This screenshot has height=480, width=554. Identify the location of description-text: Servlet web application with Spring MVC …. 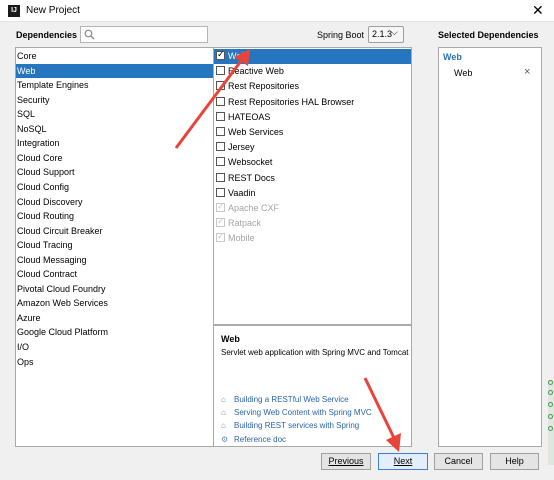
(315, 352).